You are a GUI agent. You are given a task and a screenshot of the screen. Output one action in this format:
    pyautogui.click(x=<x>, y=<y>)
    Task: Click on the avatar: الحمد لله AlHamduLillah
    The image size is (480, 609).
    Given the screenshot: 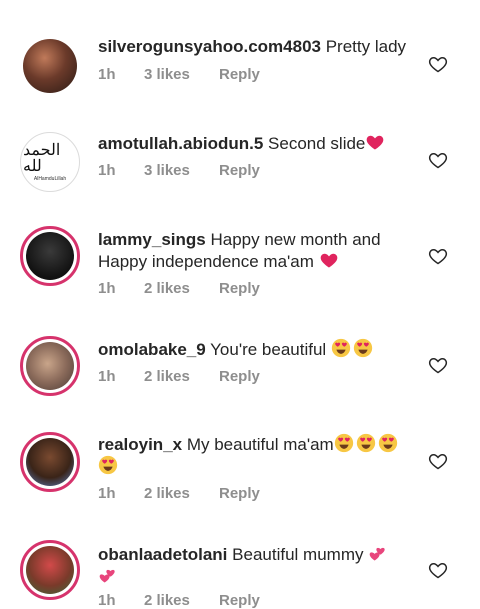 What is the action you would take?
    pyautogui.click(x=50, y=162)
    